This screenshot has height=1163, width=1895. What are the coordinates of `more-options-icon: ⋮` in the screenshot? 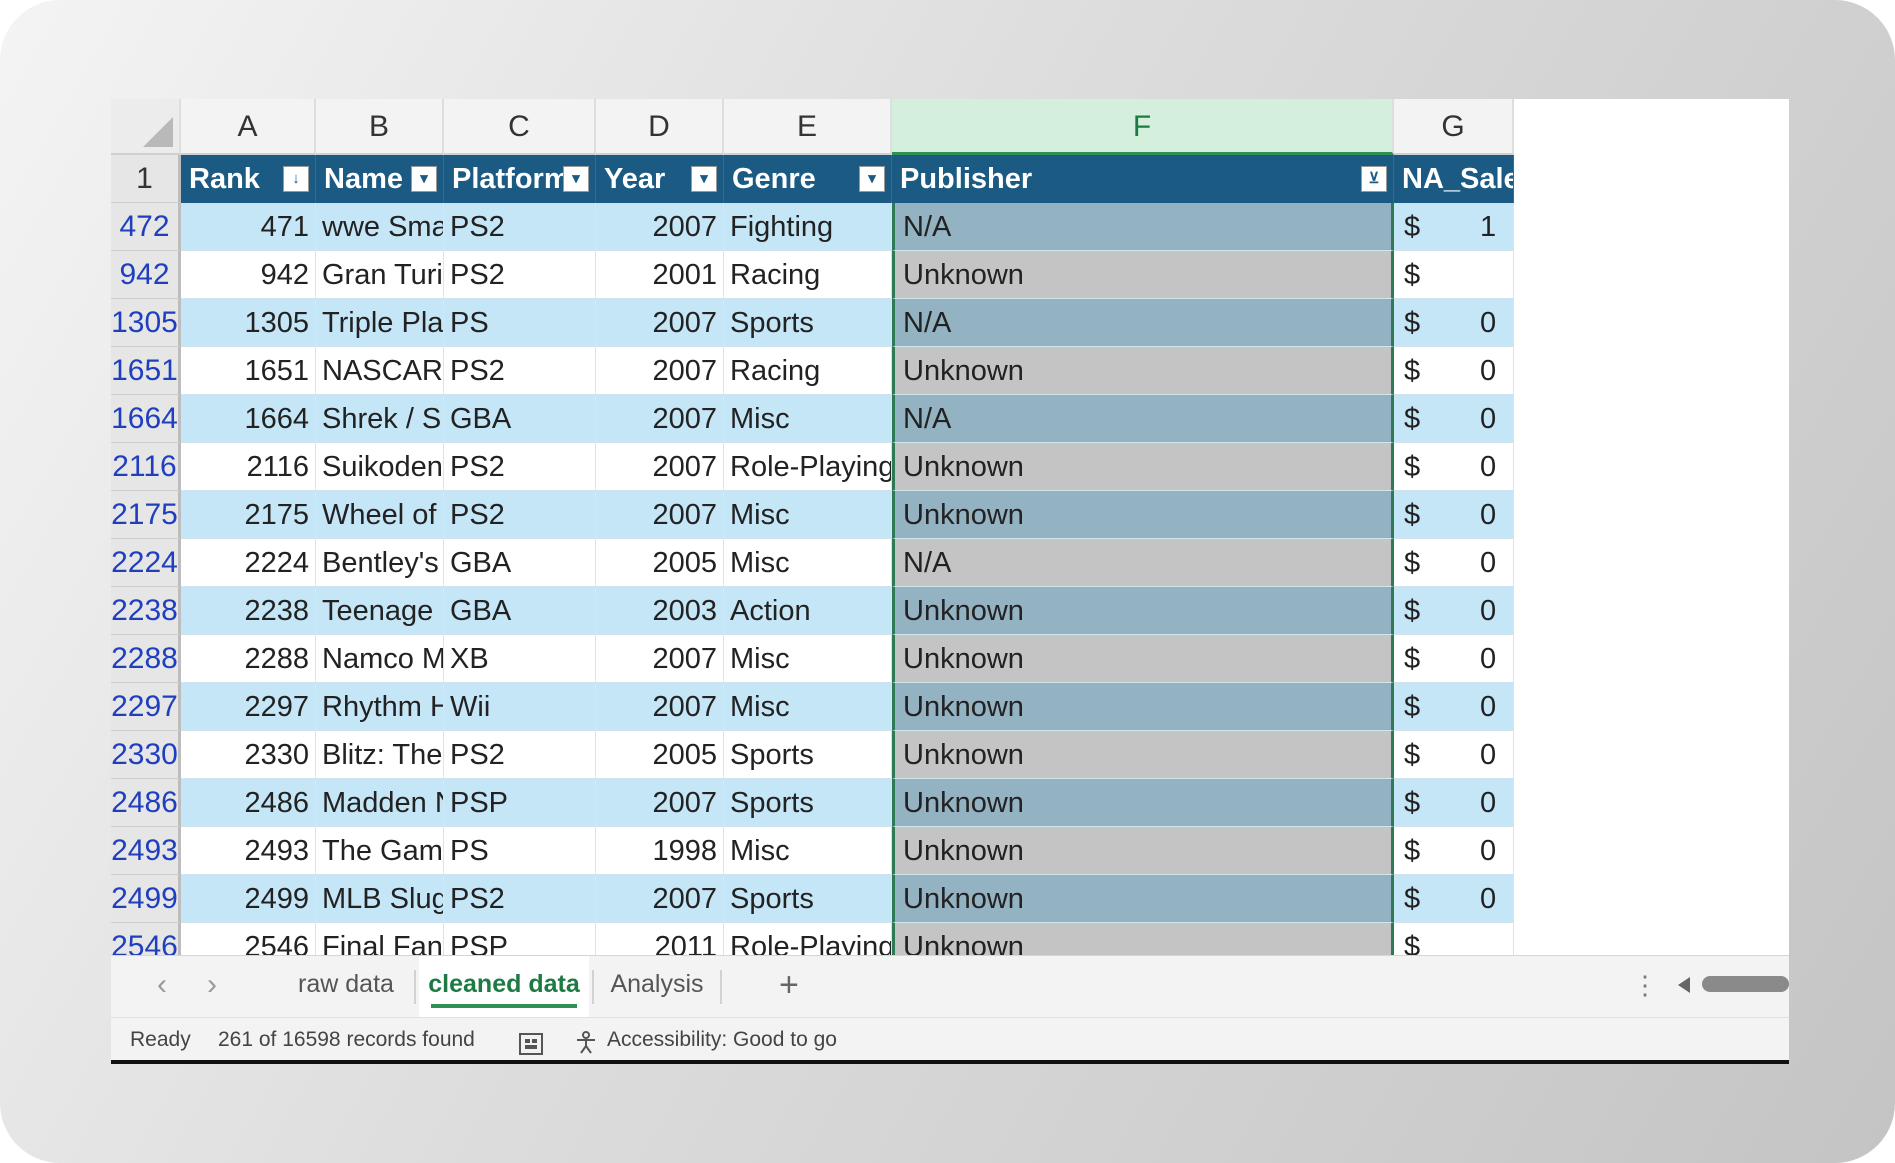 It's located at (1645, 987).